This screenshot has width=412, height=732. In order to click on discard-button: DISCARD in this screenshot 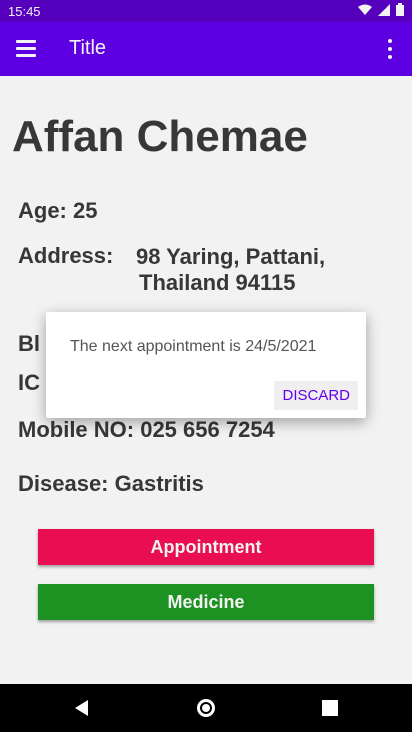, I will do `click(316, 395)`.